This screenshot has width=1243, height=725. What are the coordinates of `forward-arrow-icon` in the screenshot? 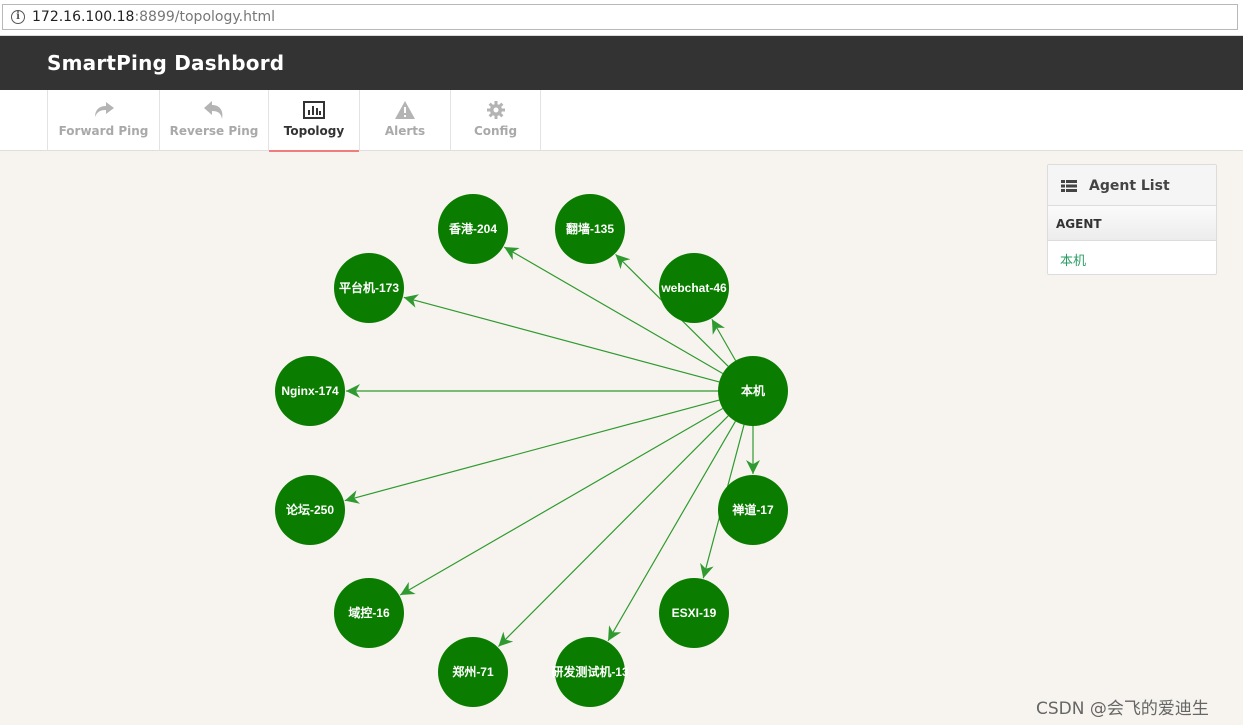 It's located at (103, 110).